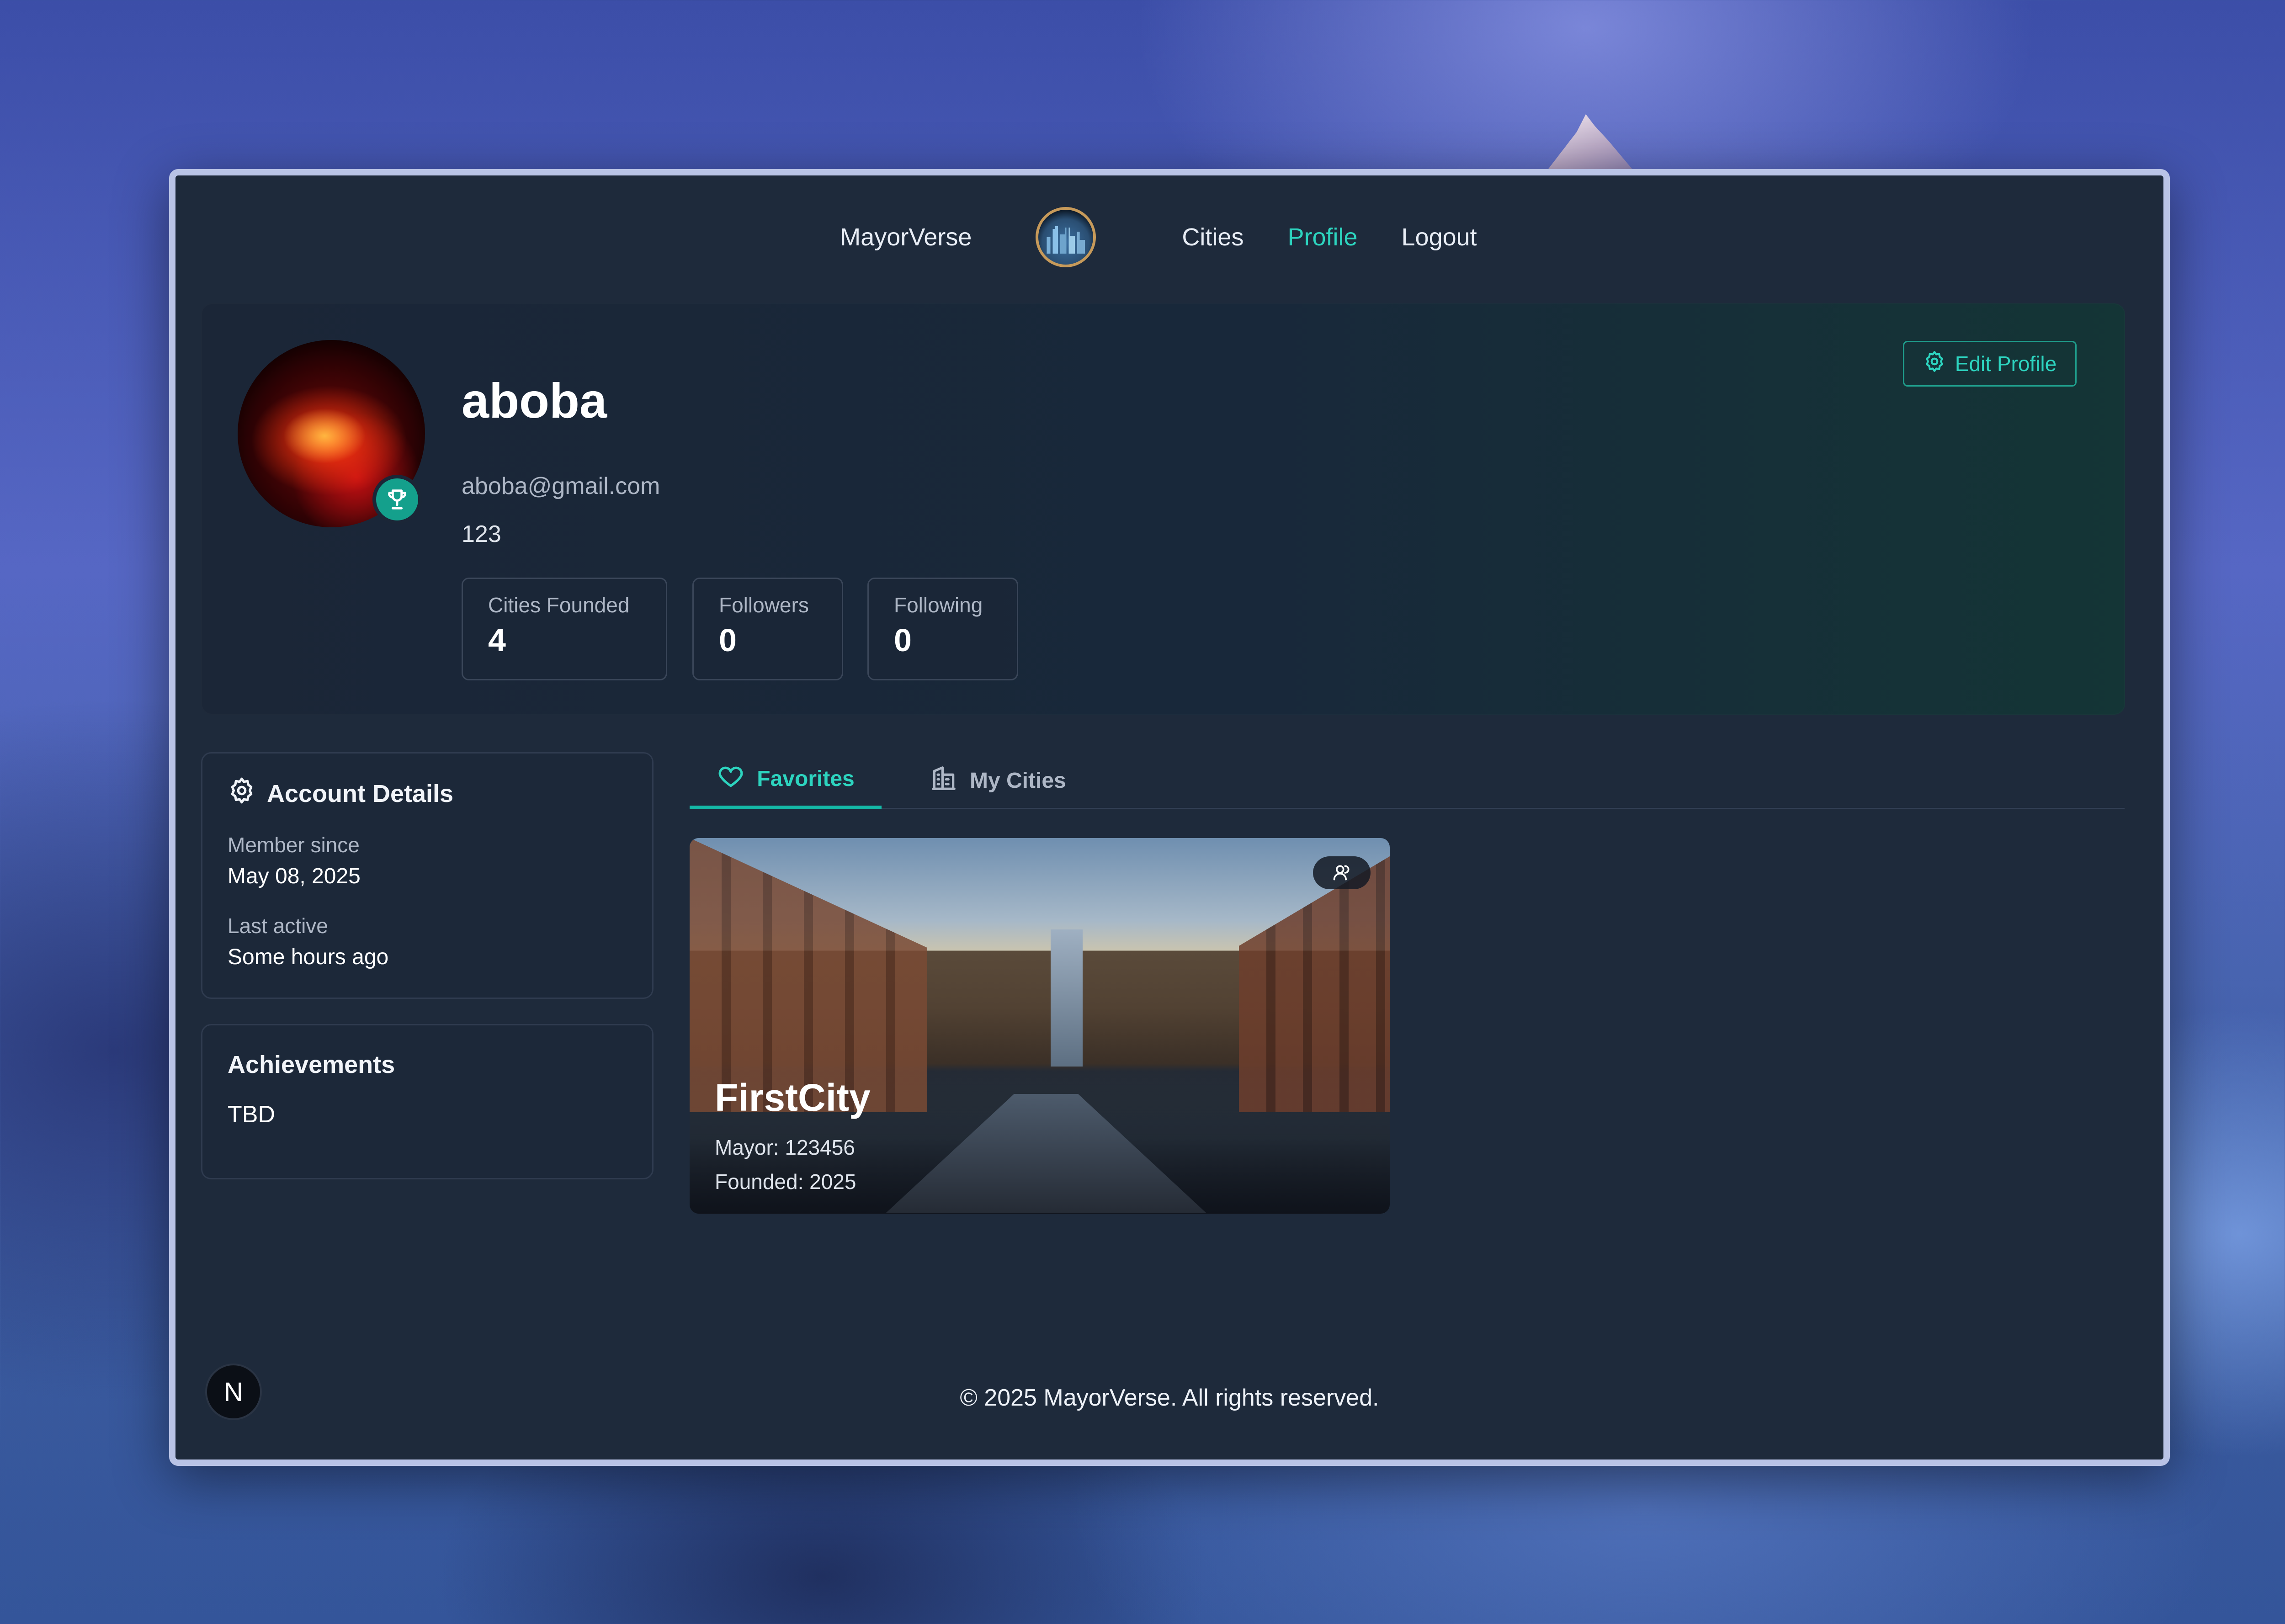 Image resolution: width=2285 pixels, height=1624 pixels. What do you see at coordinates (427, 1101) in the screenshot?
I see `achievements-card: Achievements TBD` at bounding box center [427, 1101].